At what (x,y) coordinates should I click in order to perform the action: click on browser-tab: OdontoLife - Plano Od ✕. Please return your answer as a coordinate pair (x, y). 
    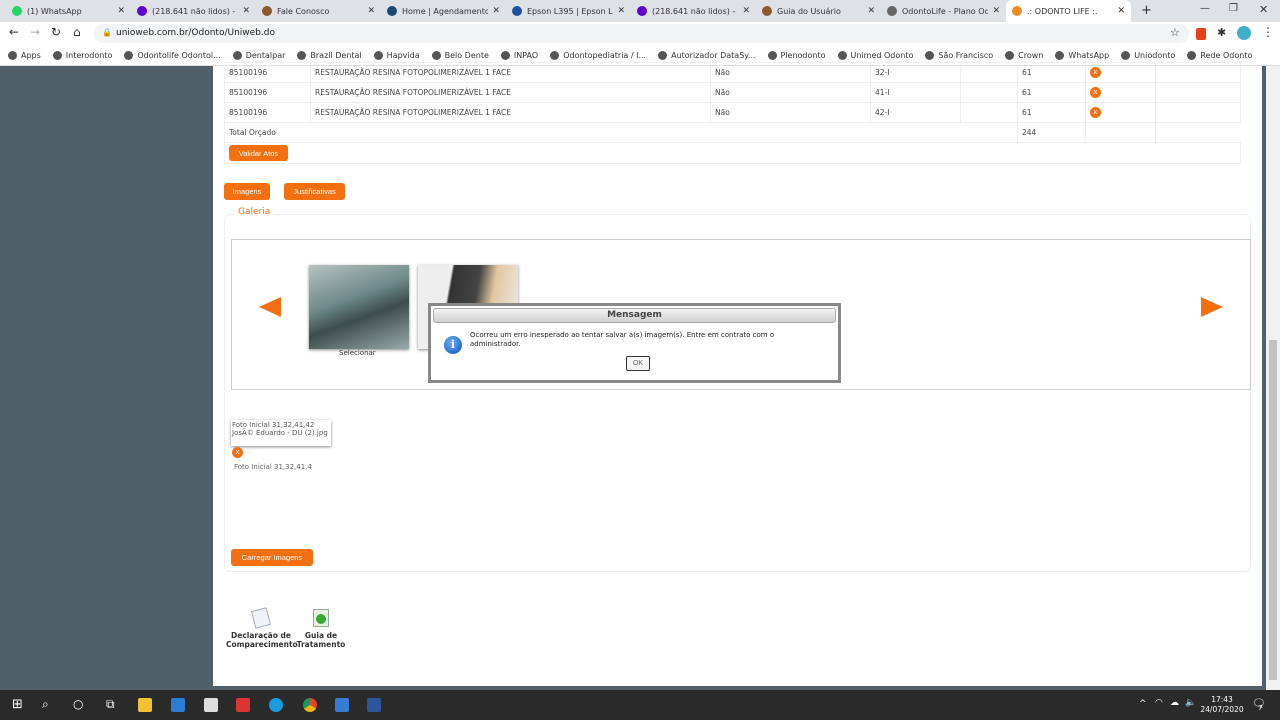
    Looking at the image, I should click on (943, 11).